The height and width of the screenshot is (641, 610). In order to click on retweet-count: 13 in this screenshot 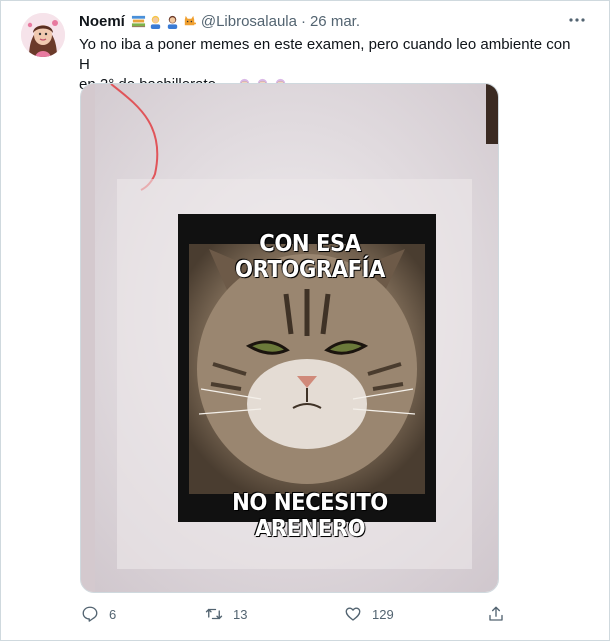, I will do `click(240, 614)`.